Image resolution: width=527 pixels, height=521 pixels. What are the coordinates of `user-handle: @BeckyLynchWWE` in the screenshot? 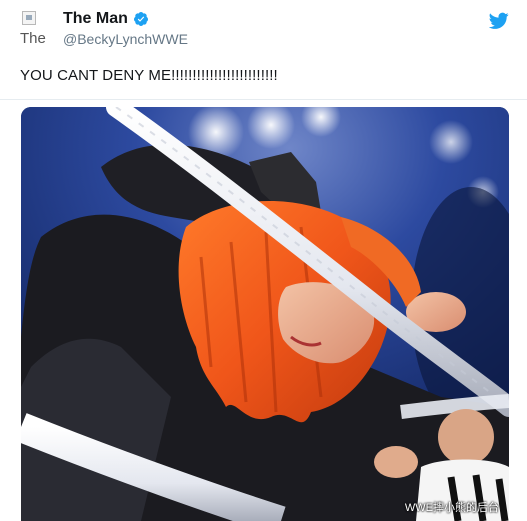 It's located at (125, 39).